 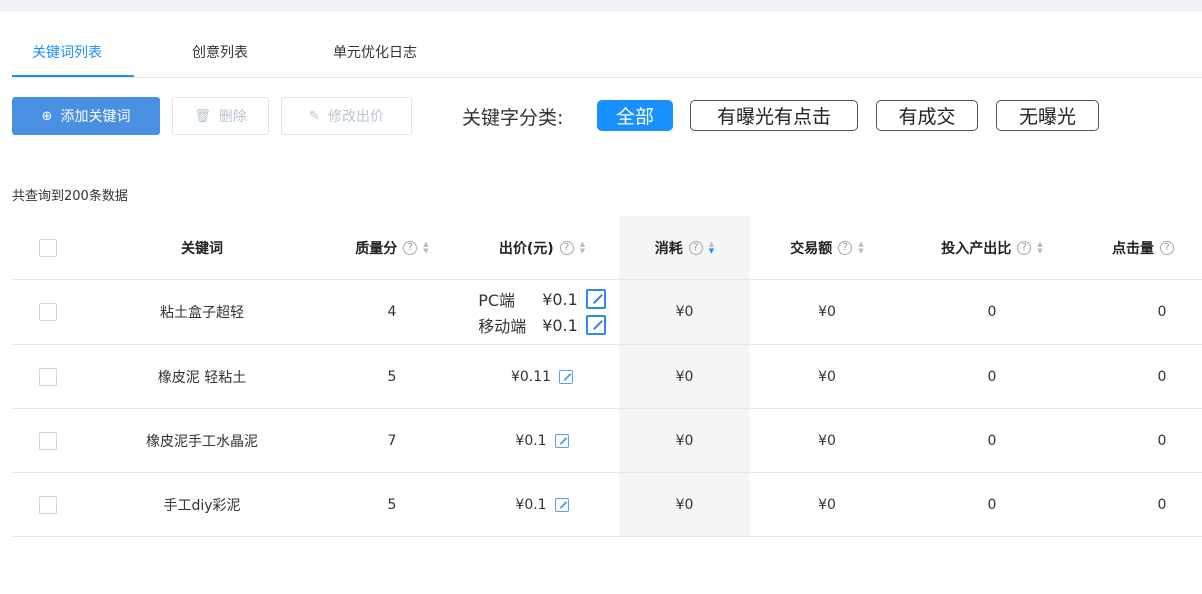 I want to click on header-clicks: 点击量 ?, so click(x=1157, y=247).